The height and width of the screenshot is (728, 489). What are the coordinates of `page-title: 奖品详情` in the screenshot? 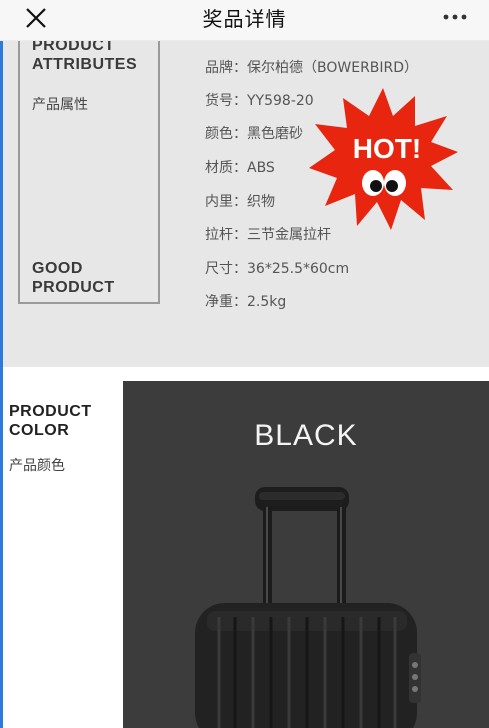 It's located at (244, 19).